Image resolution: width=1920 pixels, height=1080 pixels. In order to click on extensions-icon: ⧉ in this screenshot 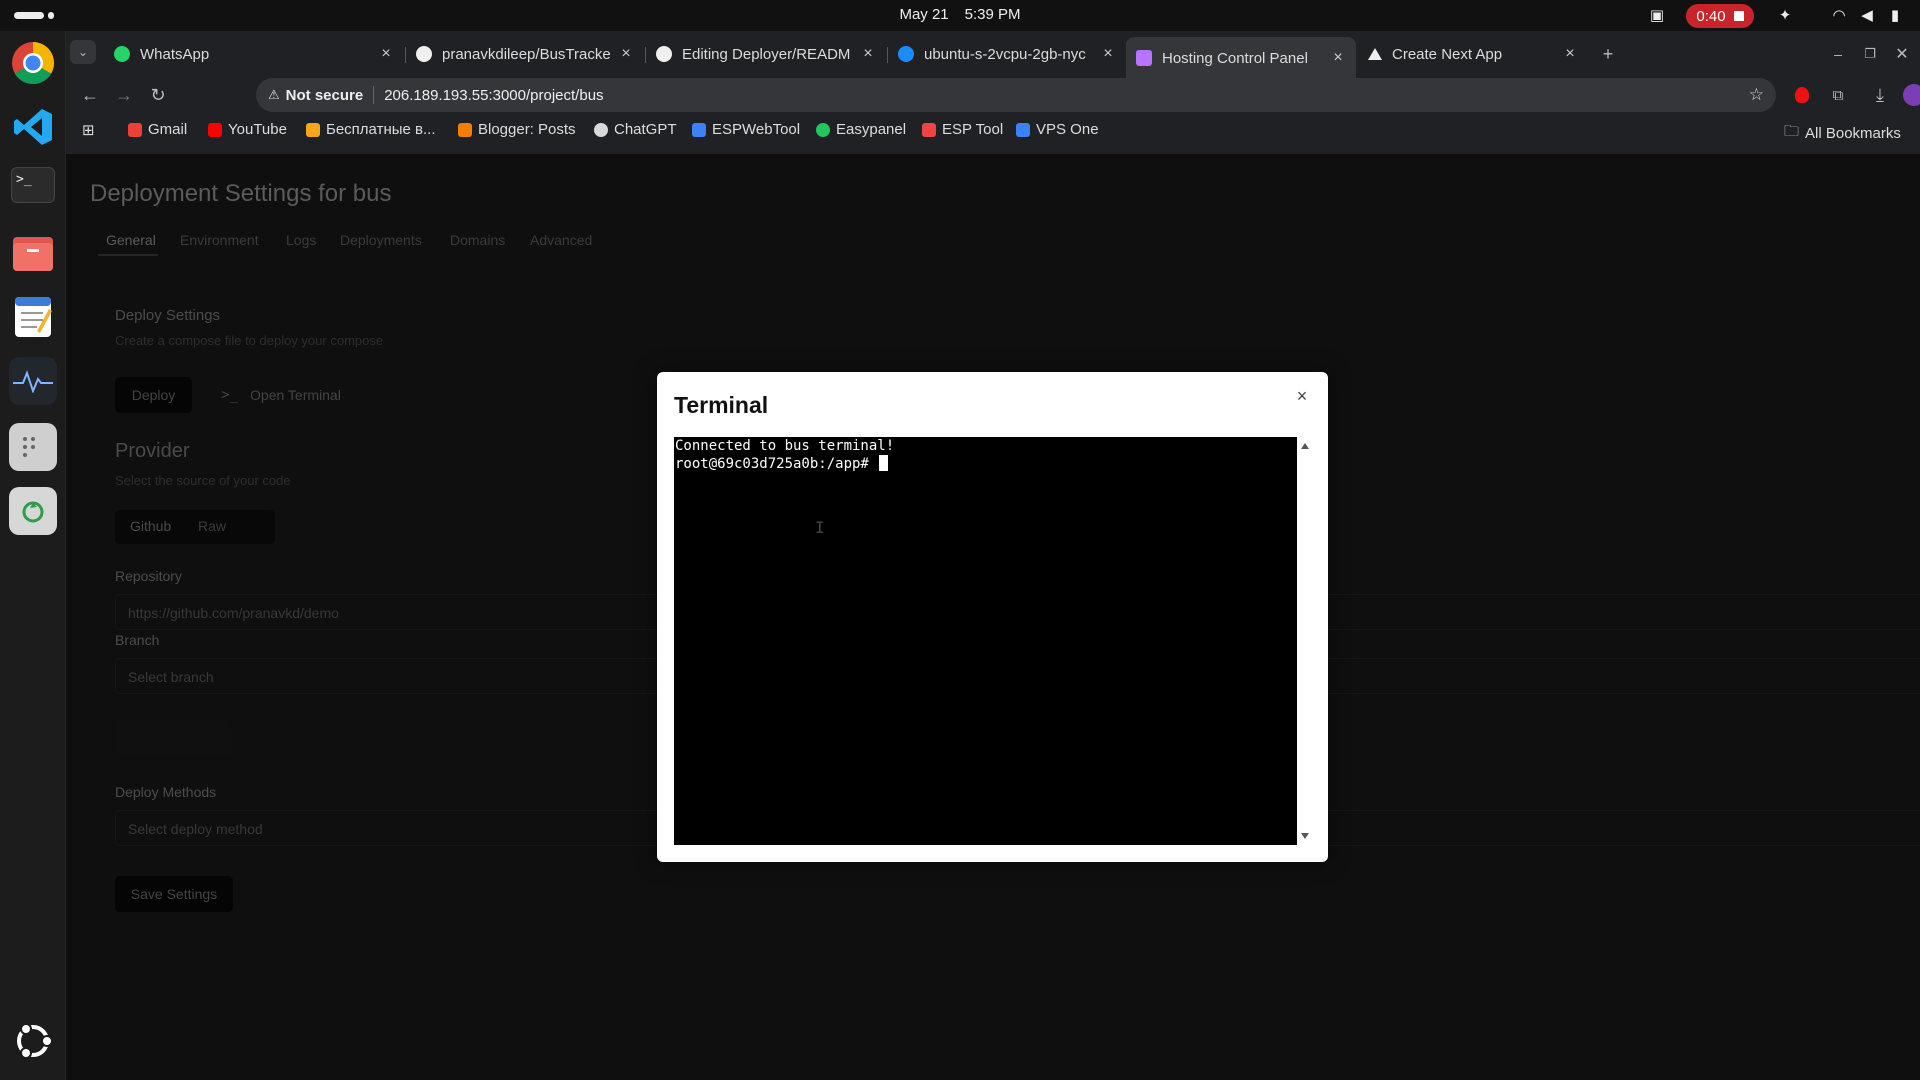, I will do `click(1838, 95)`.